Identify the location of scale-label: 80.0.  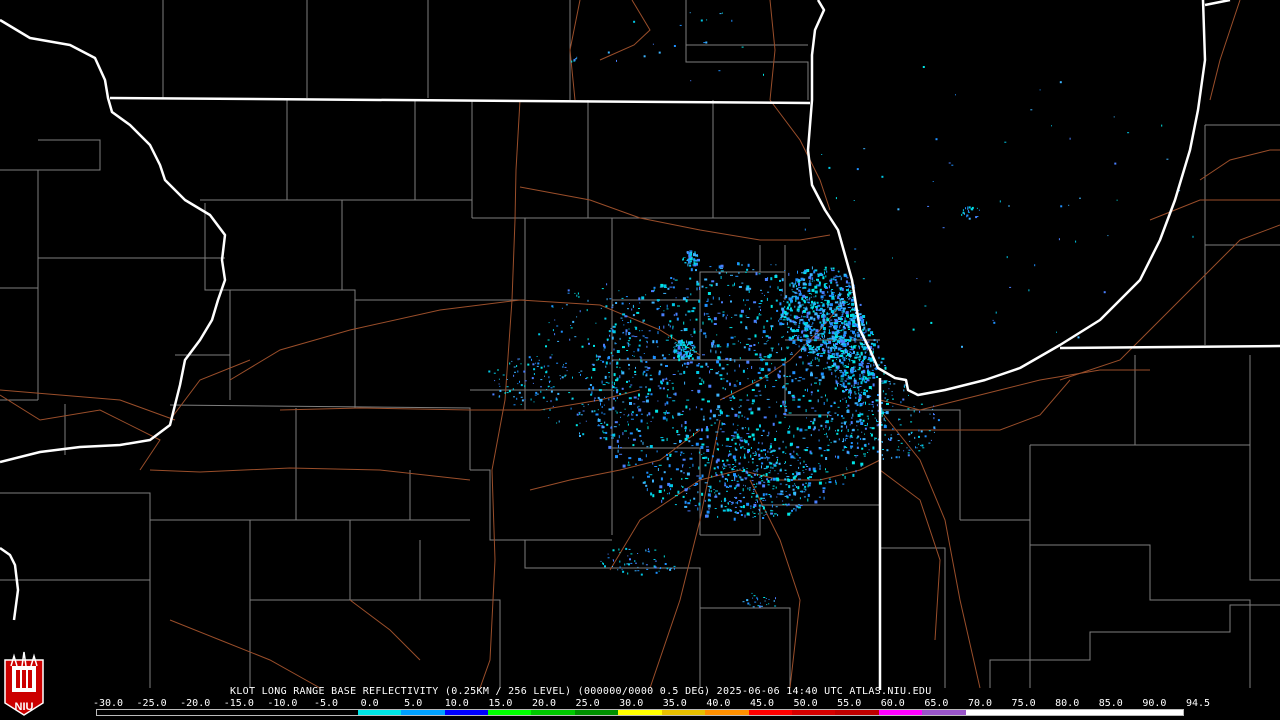
(1067, 703).